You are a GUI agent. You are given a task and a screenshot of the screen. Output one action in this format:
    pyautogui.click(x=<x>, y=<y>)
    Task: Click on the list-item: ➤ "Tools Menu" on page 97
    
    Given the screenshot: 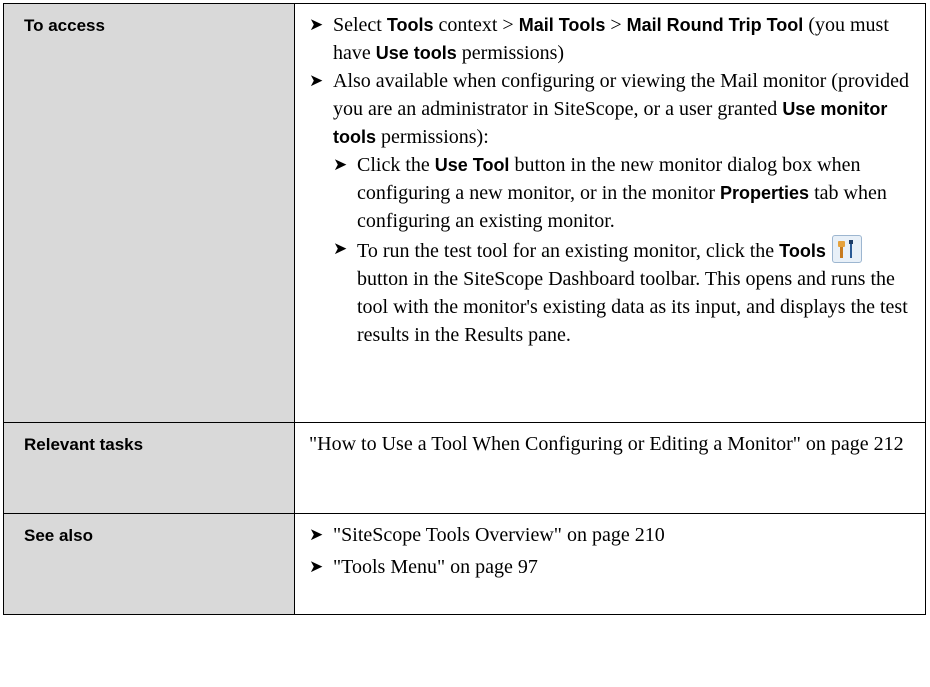 What is the action you would take?
    pyautogui.click(x=610, y=567)
    